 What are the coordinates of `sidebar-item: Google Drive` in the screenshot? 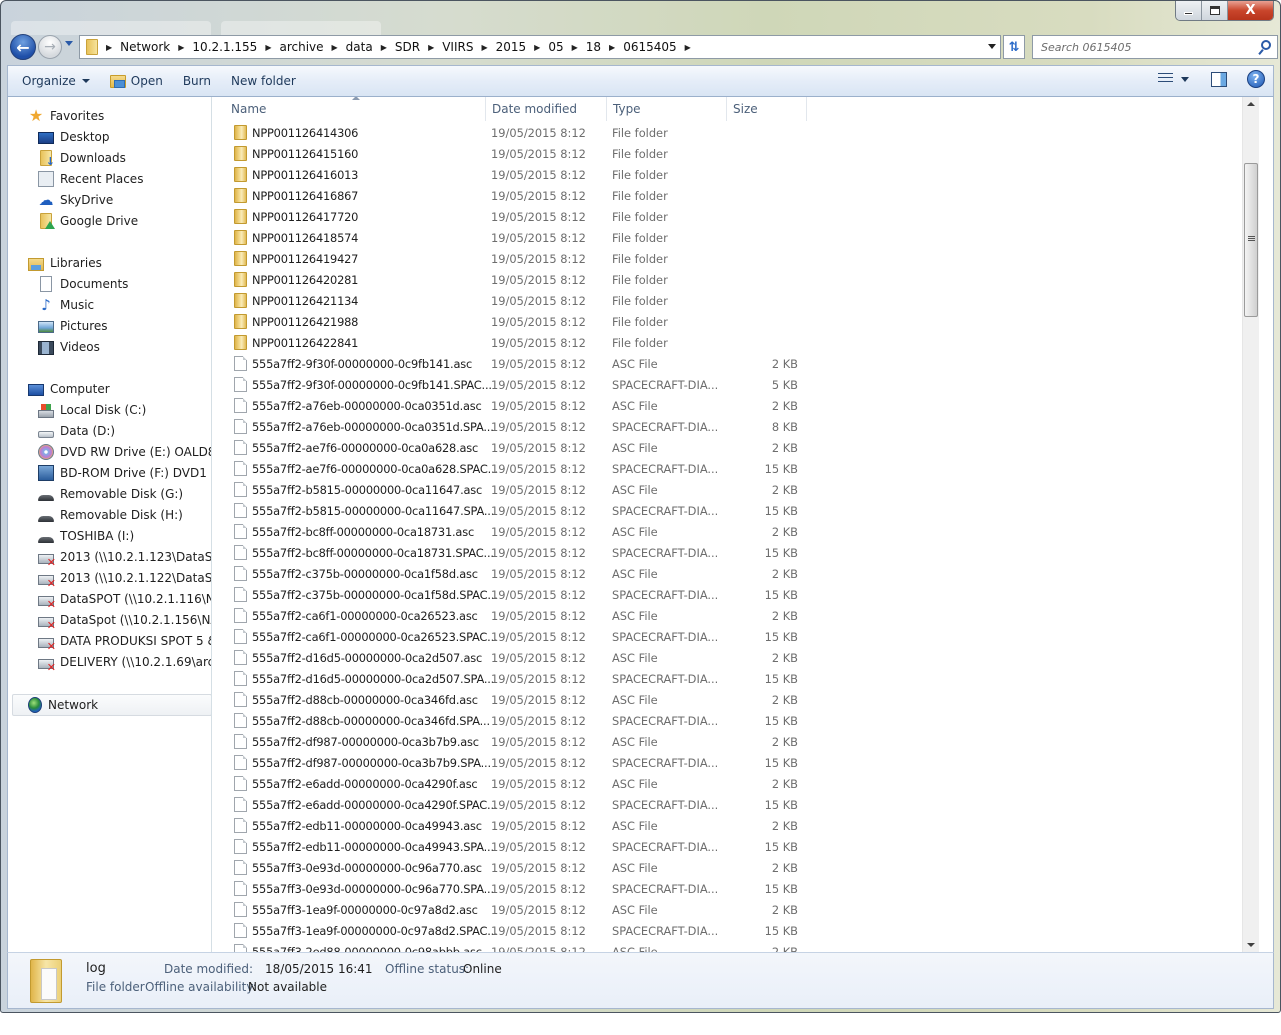 It's located at (88, 221).